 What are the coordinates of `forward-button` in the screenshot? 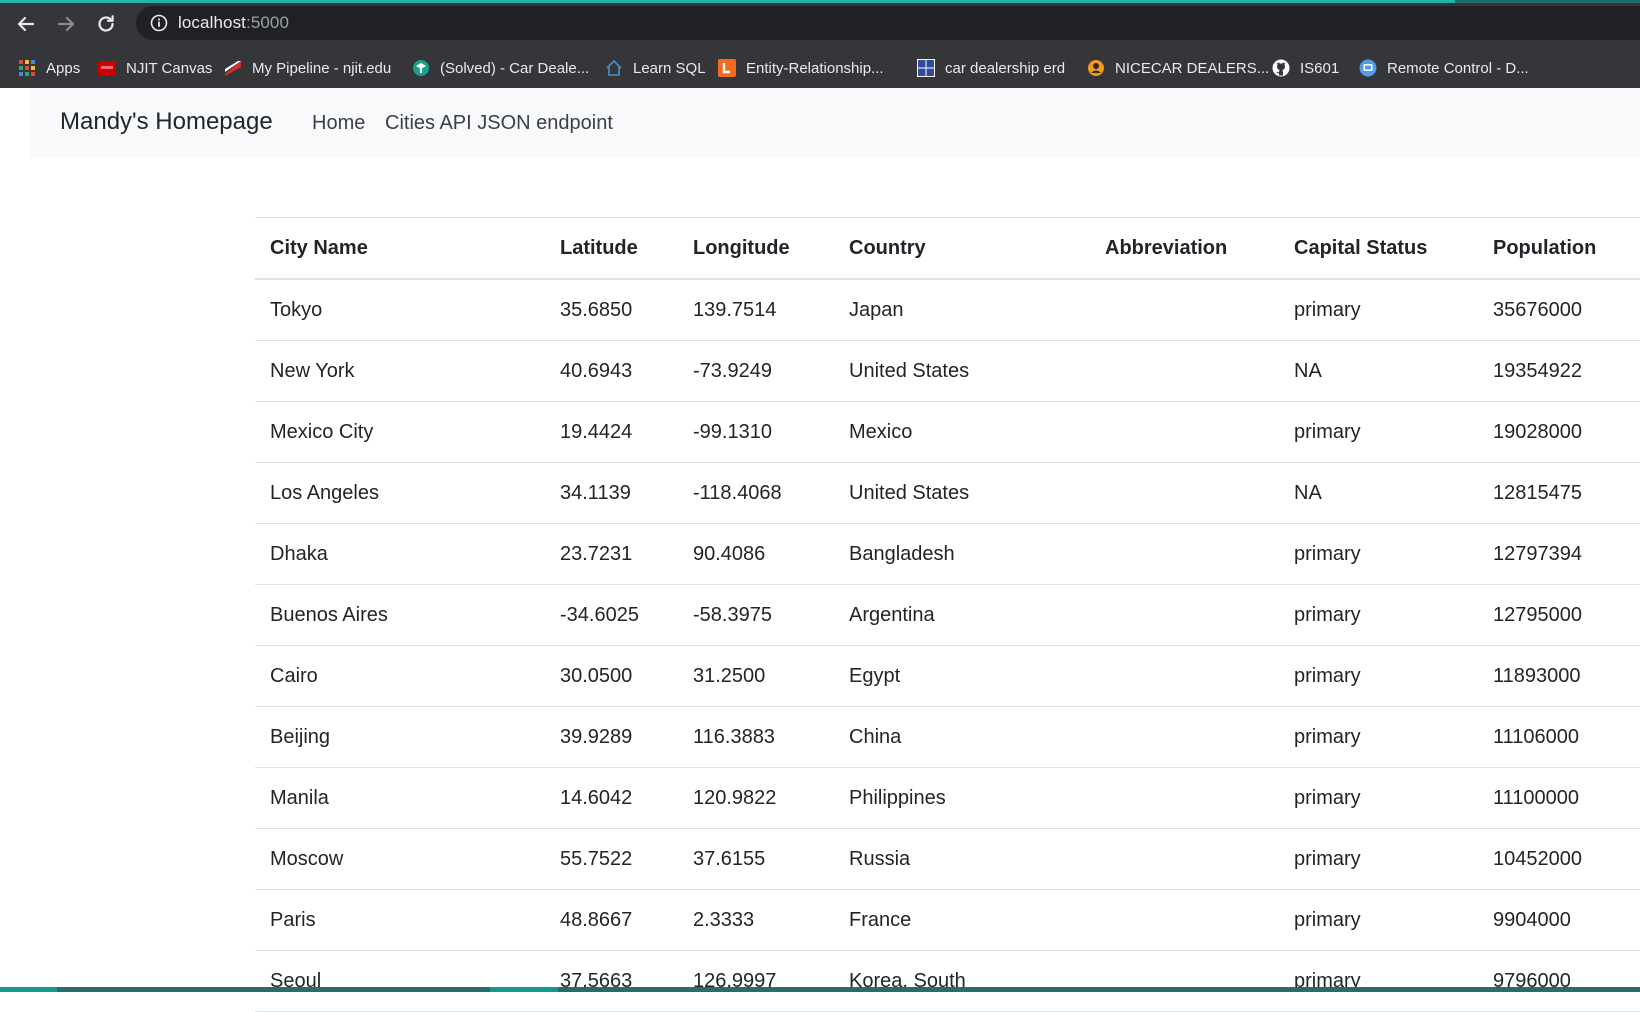 It's located at (66, 24).